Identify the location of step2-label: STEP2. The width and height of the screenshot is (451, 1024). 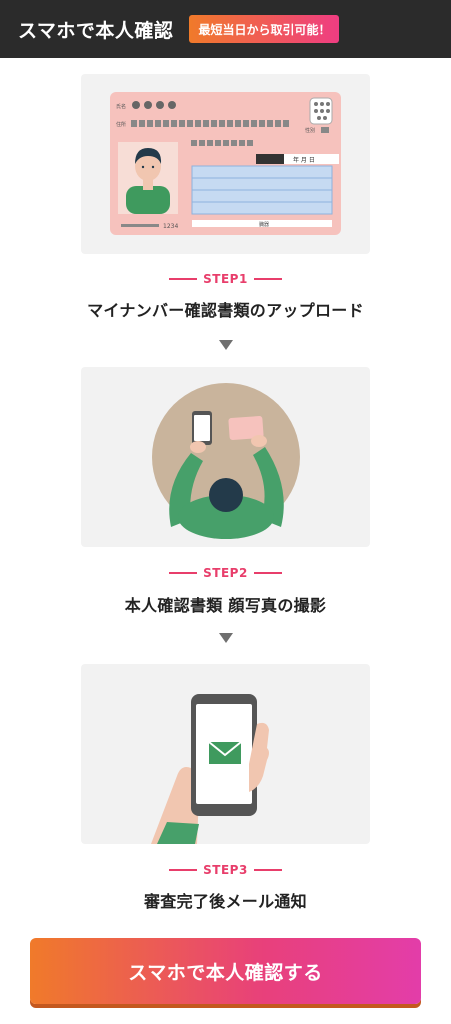
(225, 573).